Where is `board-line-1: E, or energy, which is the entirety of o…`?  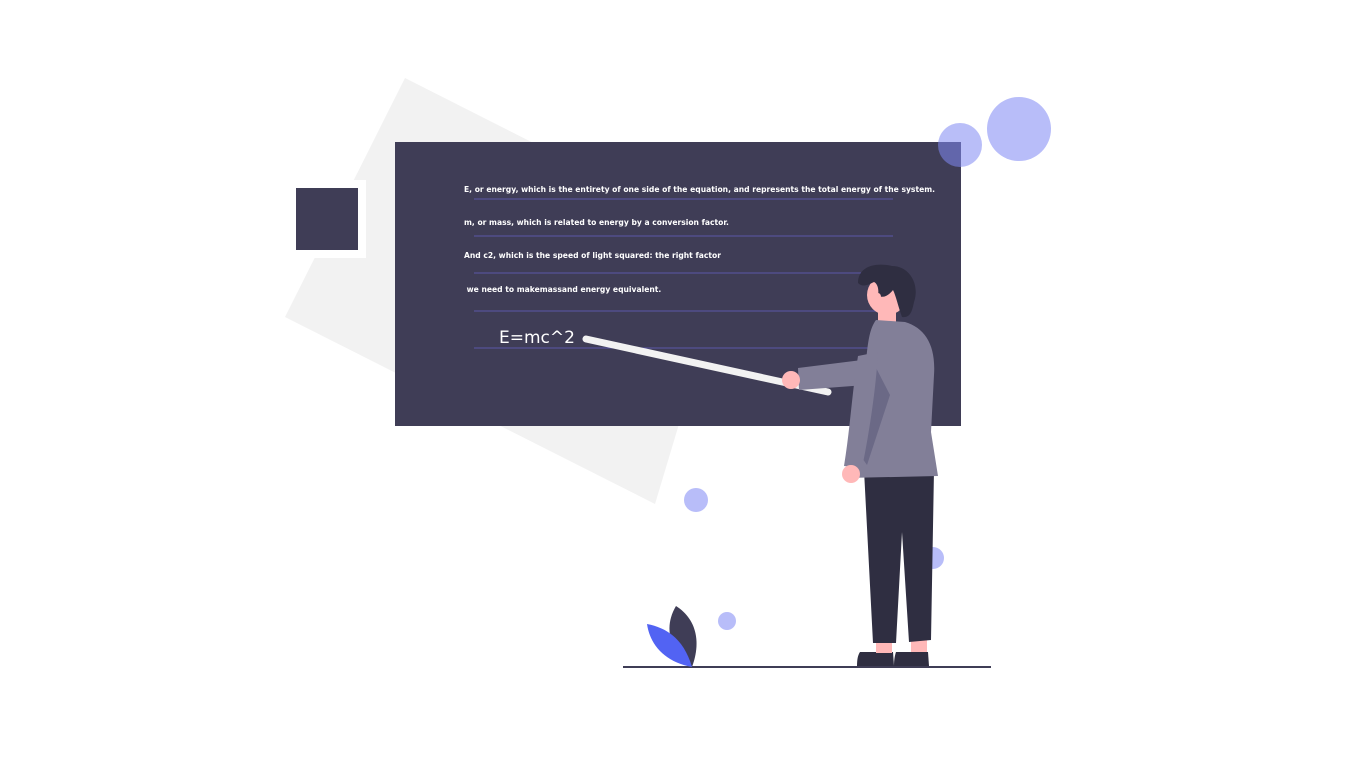 board-line-1: E, or energy, which is the entirety of o… is located at coordinates (700, 189).